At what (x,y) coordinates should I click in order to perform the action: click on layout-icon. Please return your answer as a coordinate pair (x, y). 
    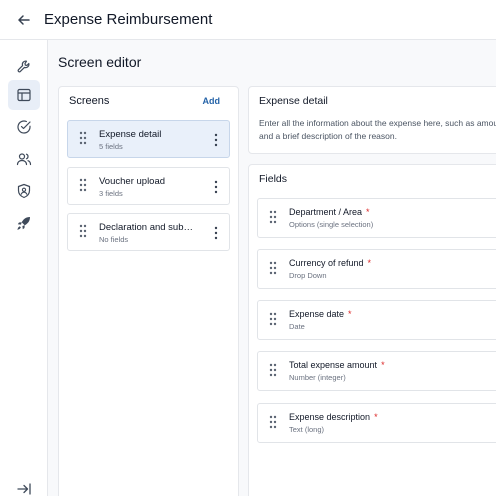
    Looking at the image, I should click on (24, 95).